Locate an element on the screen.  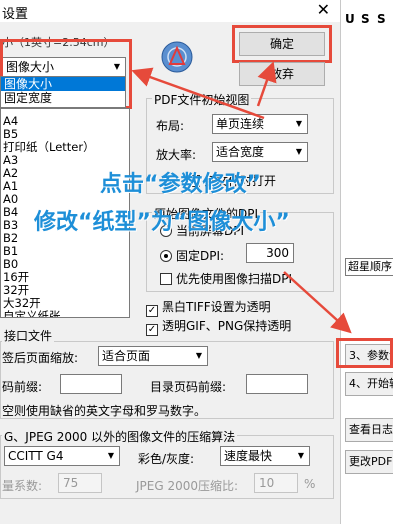
arrow-to-ok is located at coordinates (266, 84).